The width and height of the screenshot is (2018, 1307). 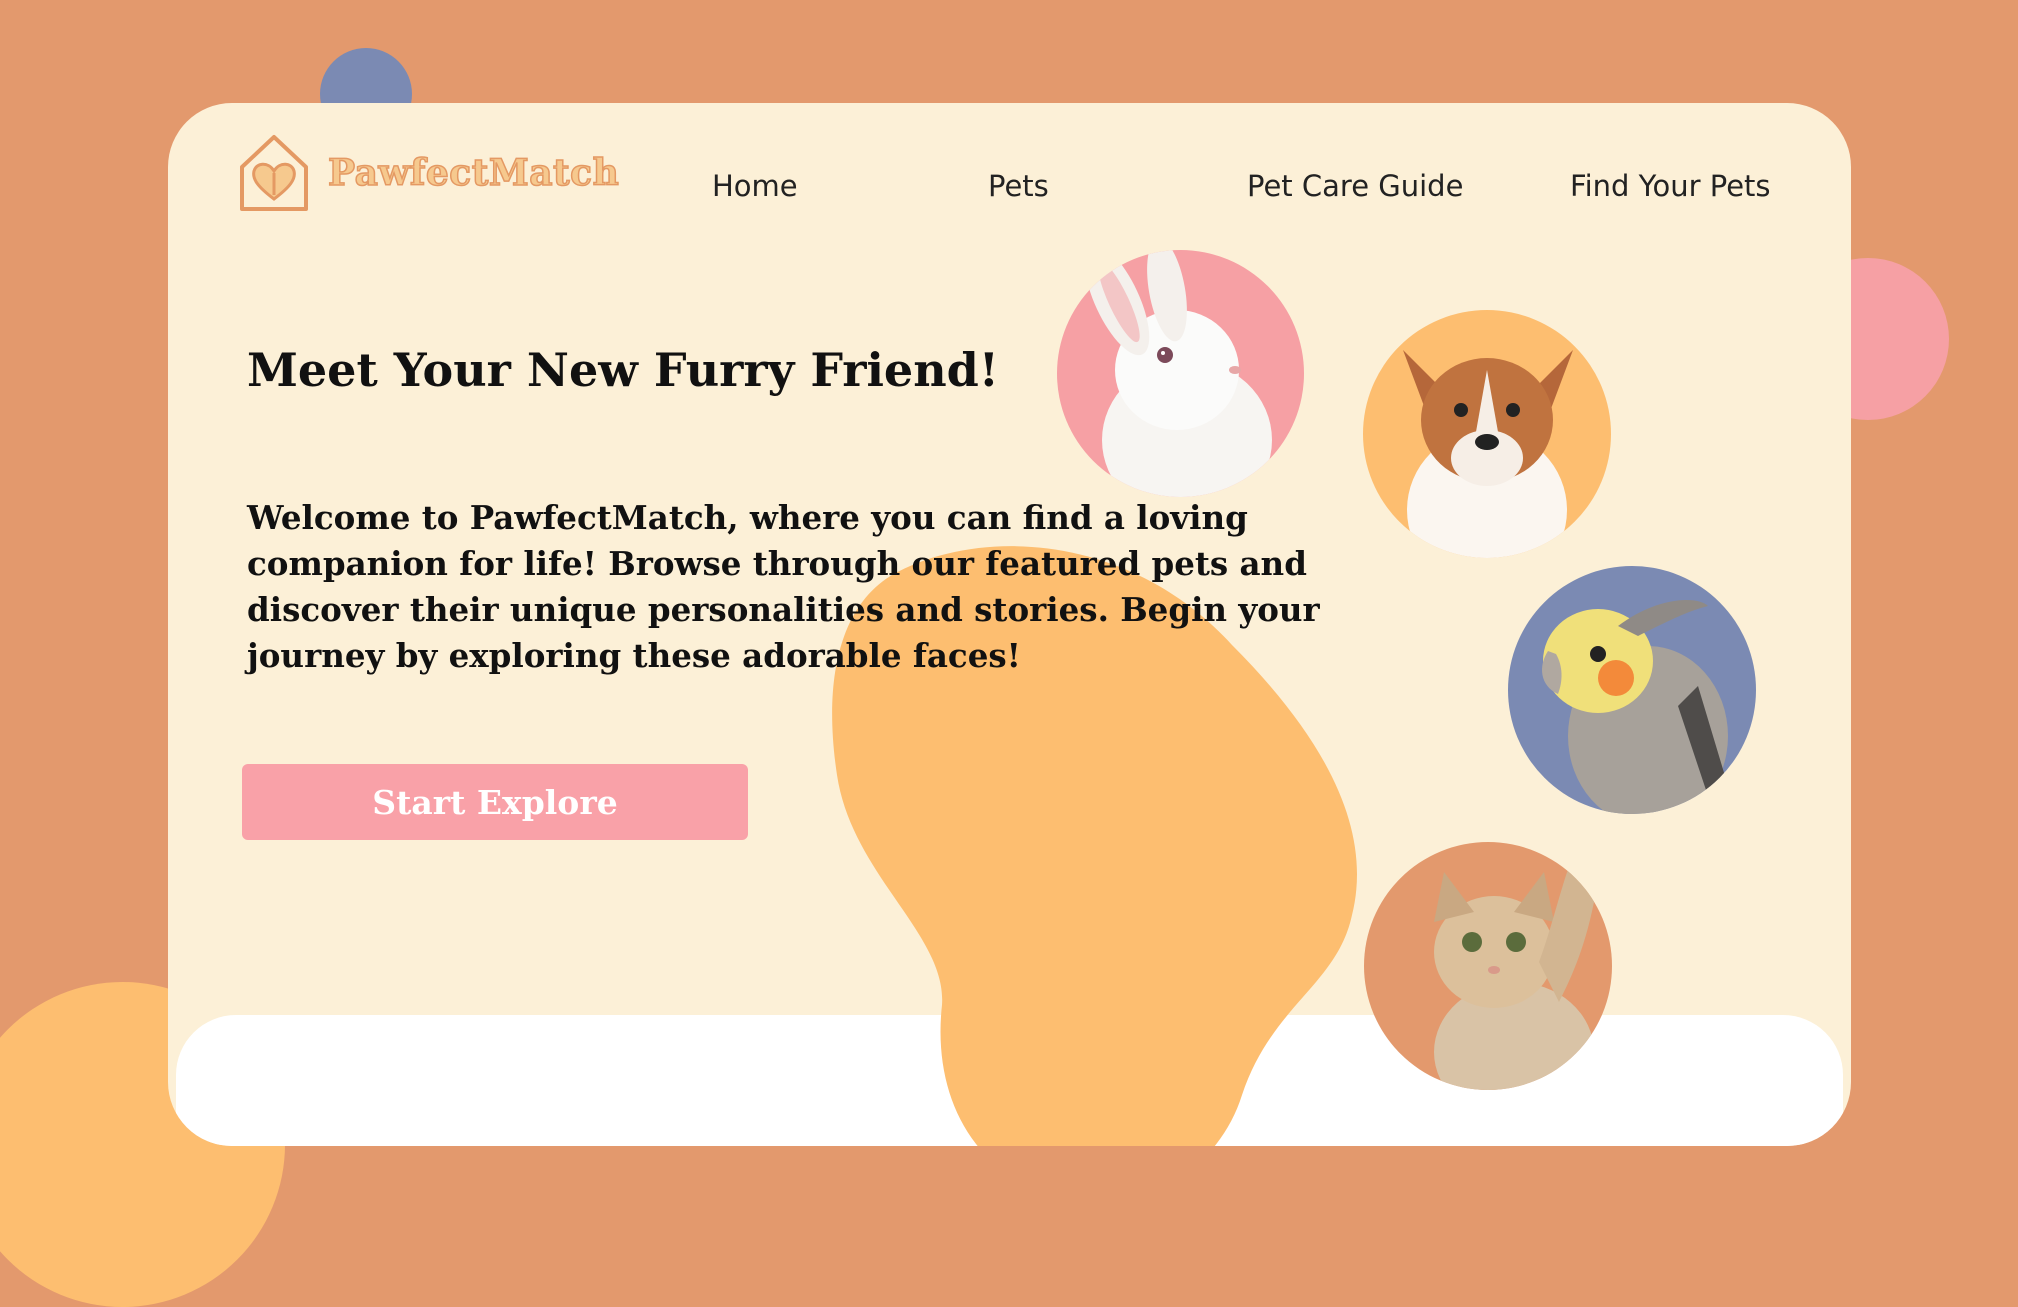 I want to click on nav-home: Home, so click(x=755, y=186).